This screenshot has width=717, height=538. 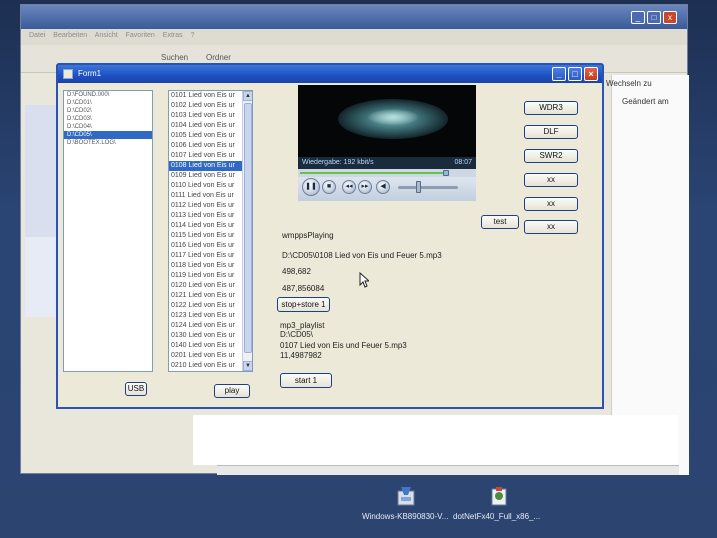 What do you see at coordinates (37, 35) in the screenshot?
I see `menu-datei: Datei` at bounding box center [37, 35].